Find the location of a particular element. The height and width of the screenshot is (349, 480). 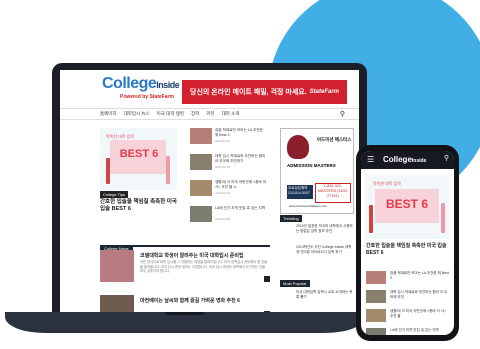

featured-image: 똑똑한 대학 입학 BEST 6 is located at coordinates (138, 159).